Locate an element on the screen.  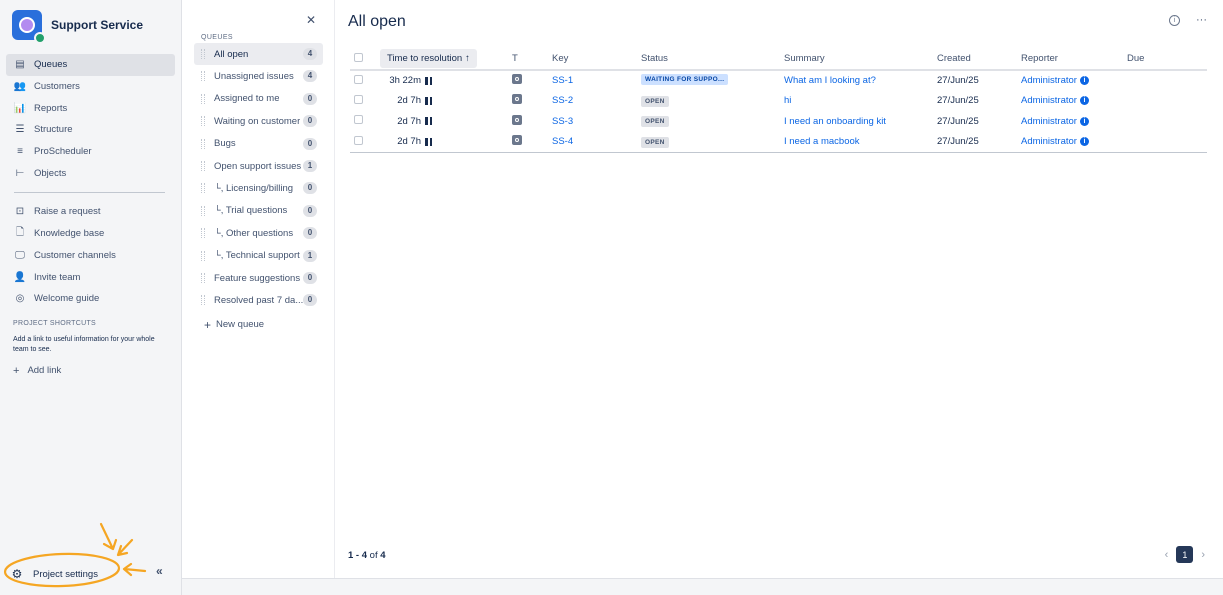
queue-item-trial-questions: └, Trial questions 0 is located at coordinates (258, 211).